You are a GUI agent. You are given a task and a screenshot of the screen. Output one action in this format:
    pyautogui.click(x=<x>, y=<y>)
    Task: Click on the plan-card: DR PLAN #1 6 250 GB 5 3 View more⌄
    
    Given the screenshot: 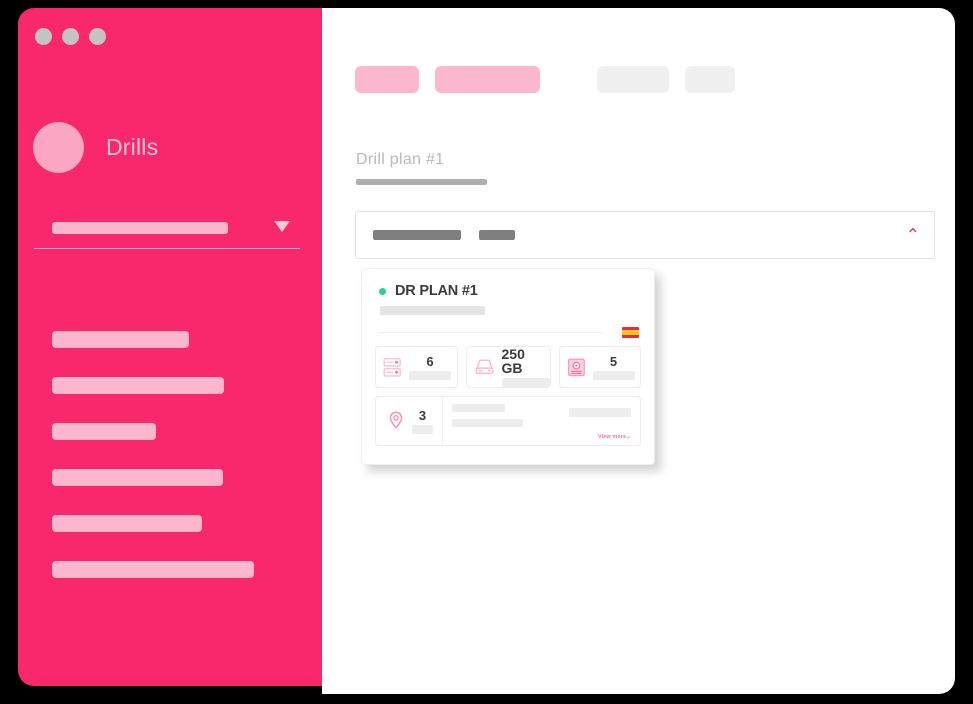 What is the action you would take?
    pyautogui.click(x=508, y=366)
    